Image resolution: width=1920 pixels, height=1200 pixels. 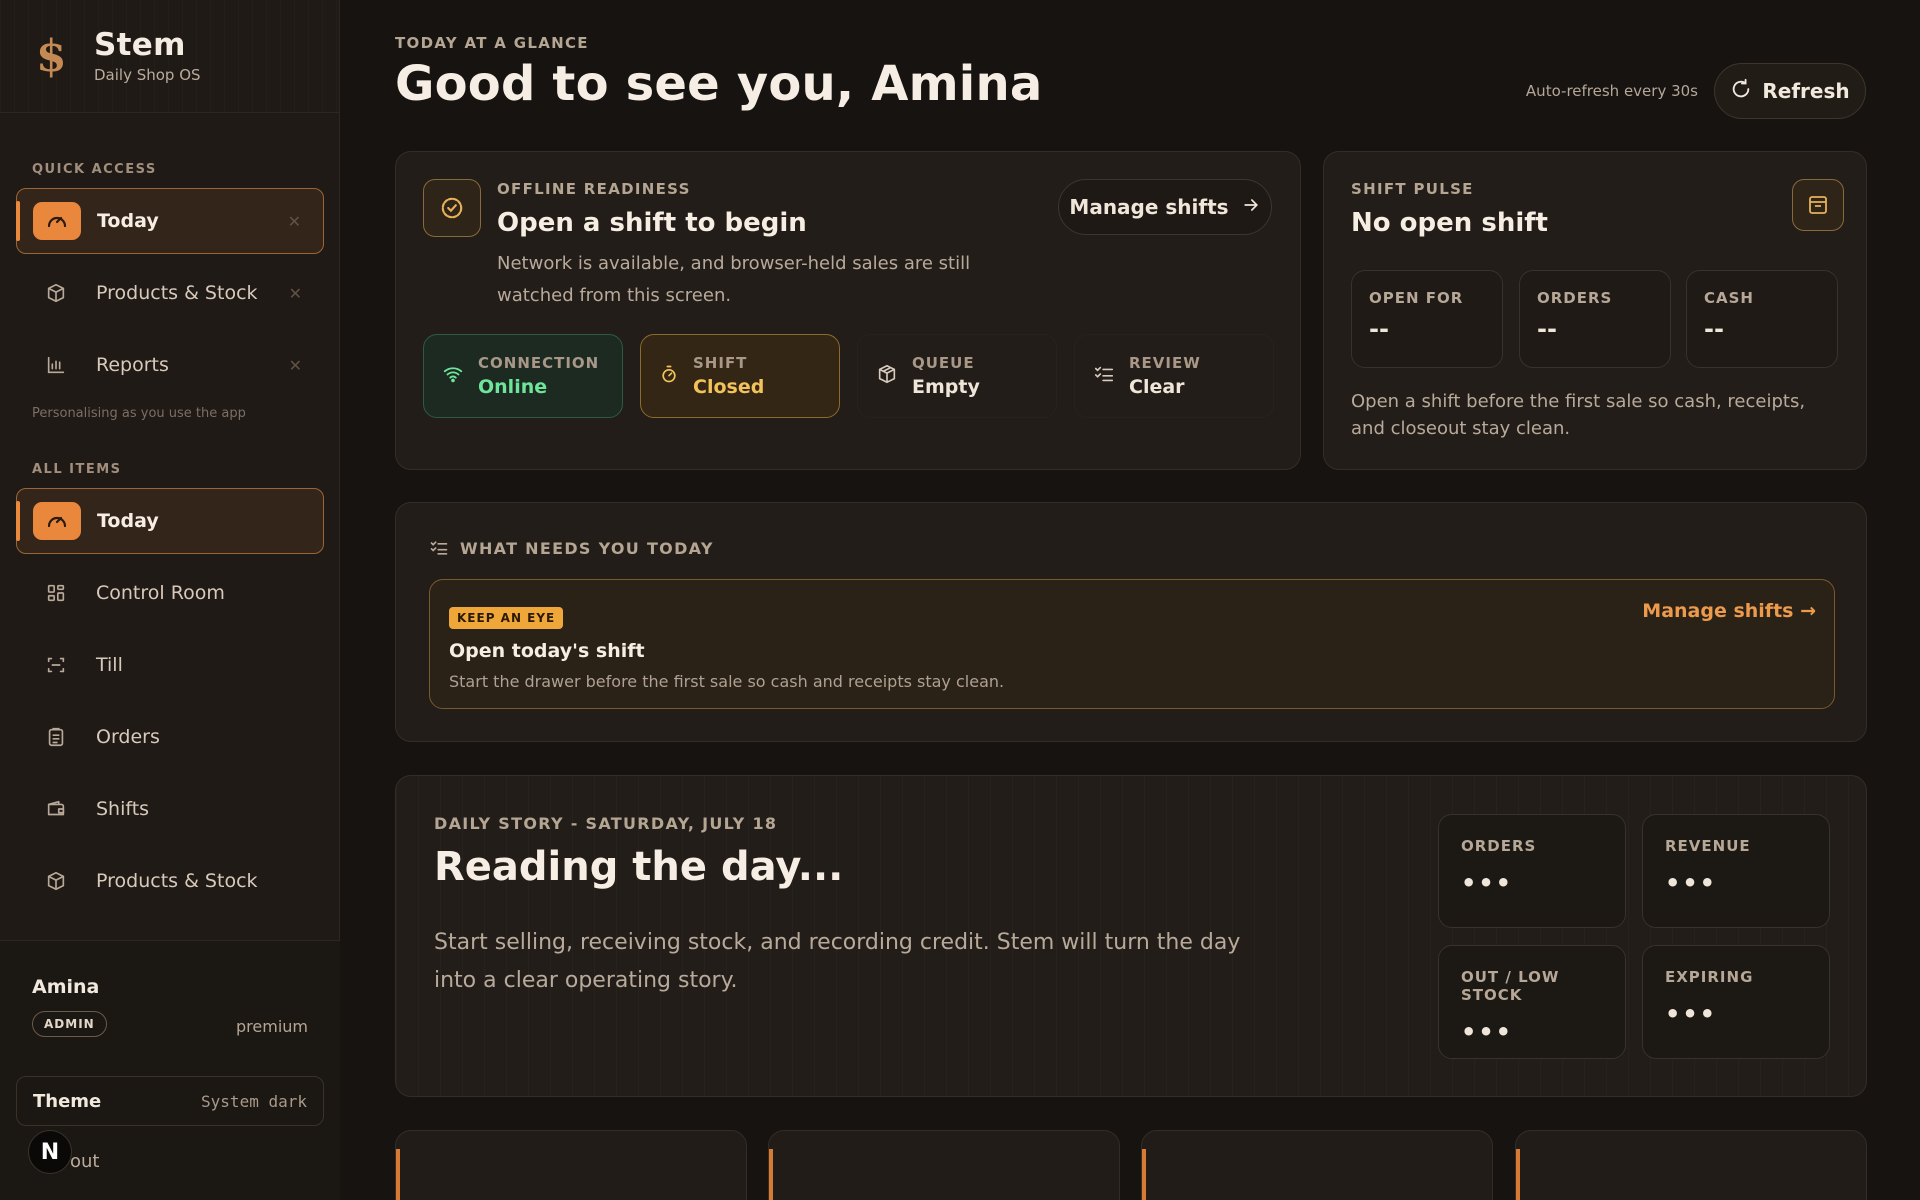 I want to click on wifi-icon, so click(x=453, y=376).